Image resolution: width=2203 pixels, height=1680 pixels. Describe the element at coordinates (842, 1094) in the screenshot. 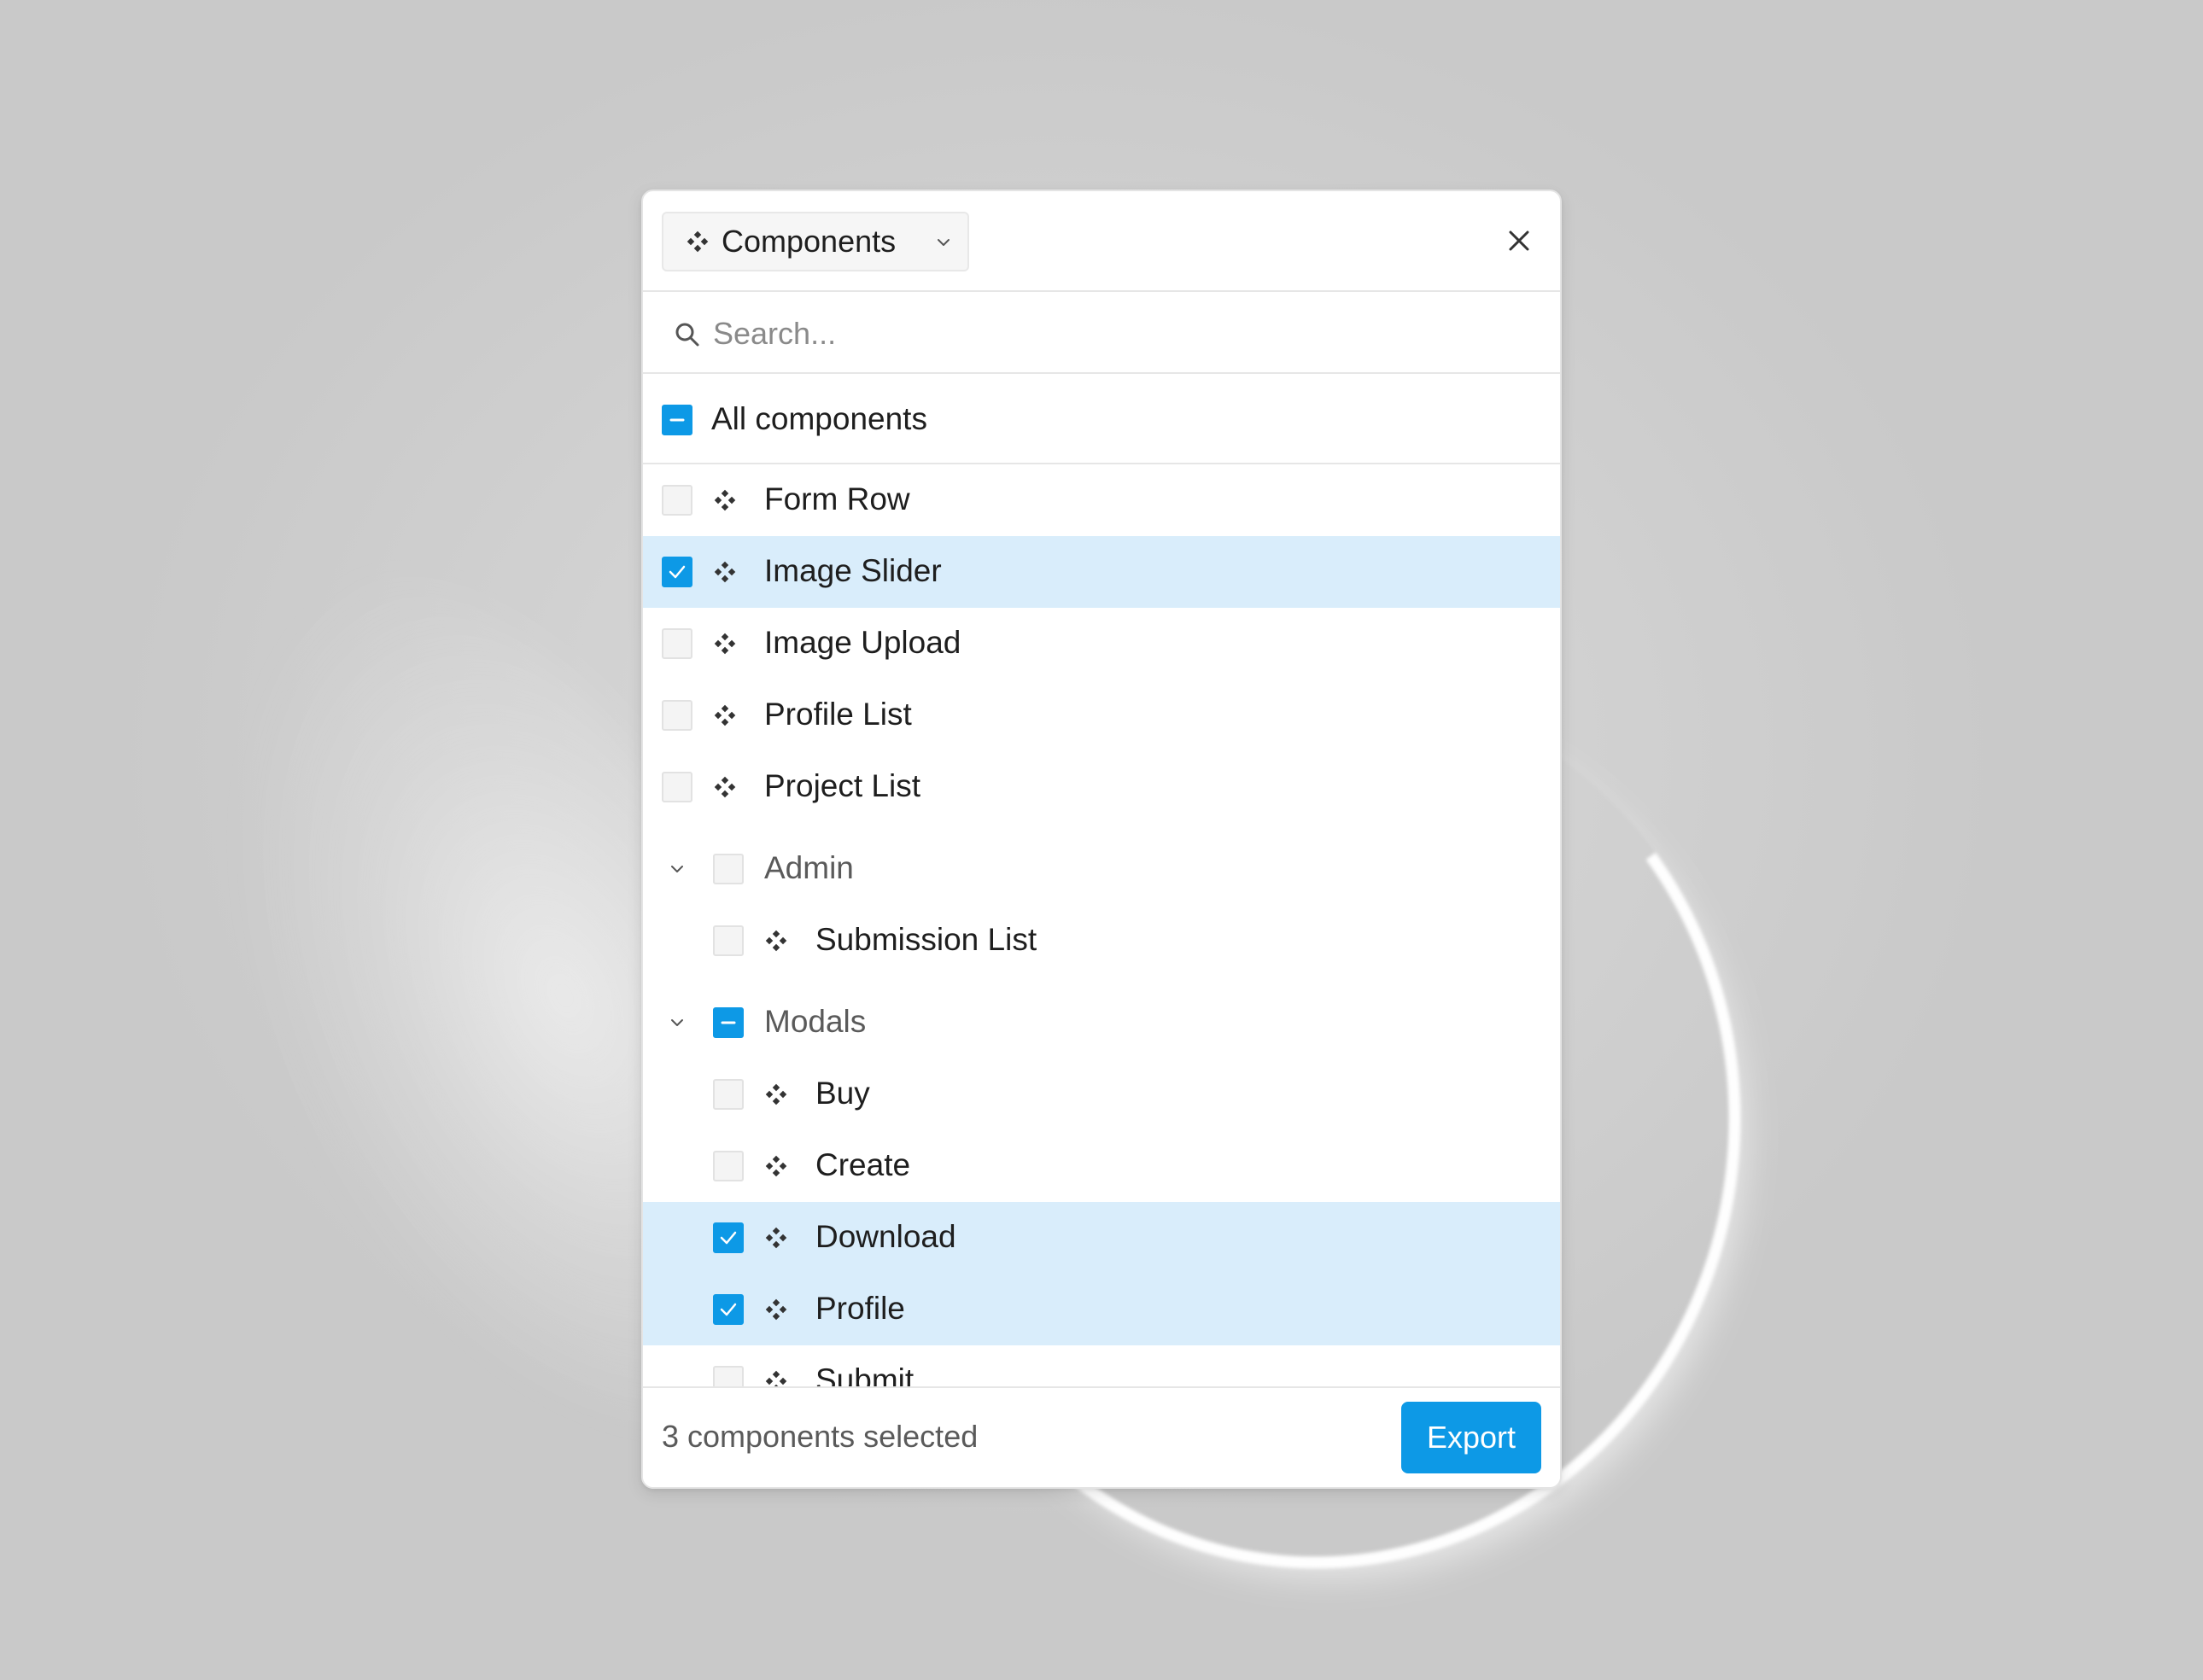

I see `item-label: Buy` at that location.